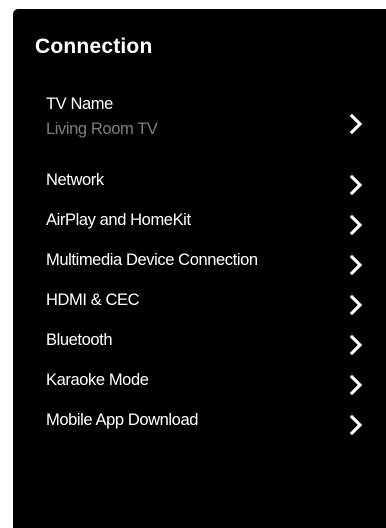  What do you see at coordinates (75, 180) in the screenshot?
I see `menu-item-label: Network` at bounding box center [75, 180].